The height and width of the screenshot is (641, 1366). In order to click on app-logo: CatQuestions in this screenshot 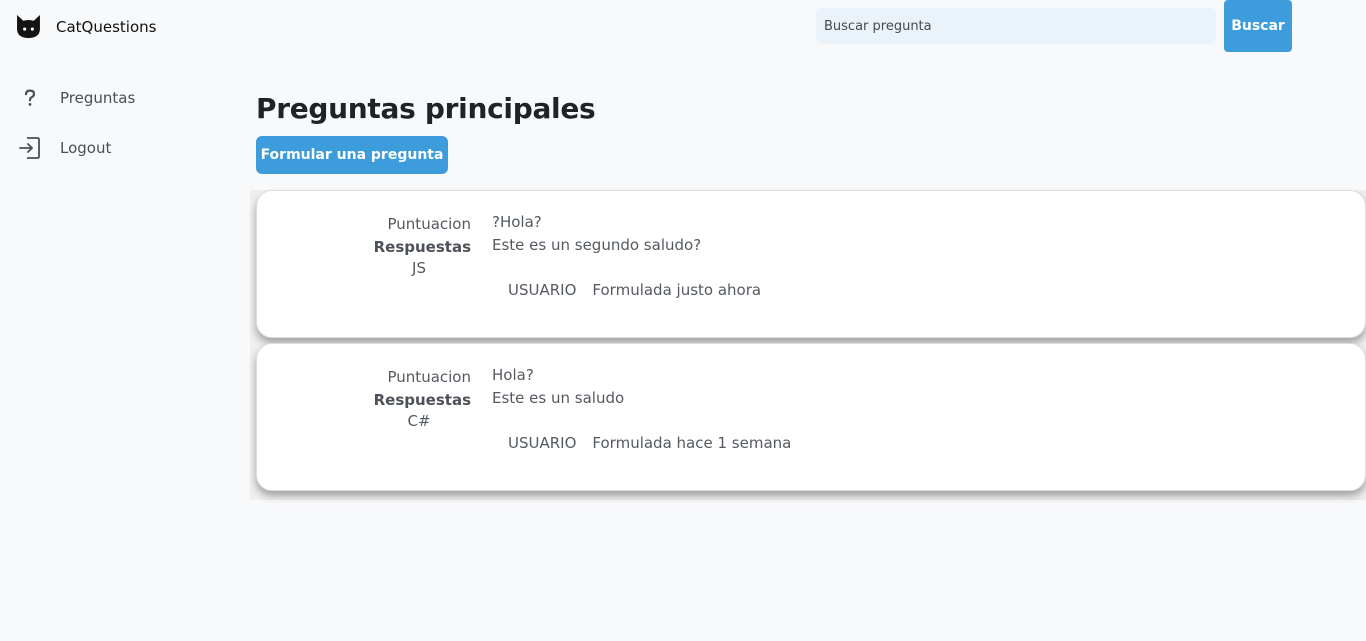, I will do `click(86, 26)`.